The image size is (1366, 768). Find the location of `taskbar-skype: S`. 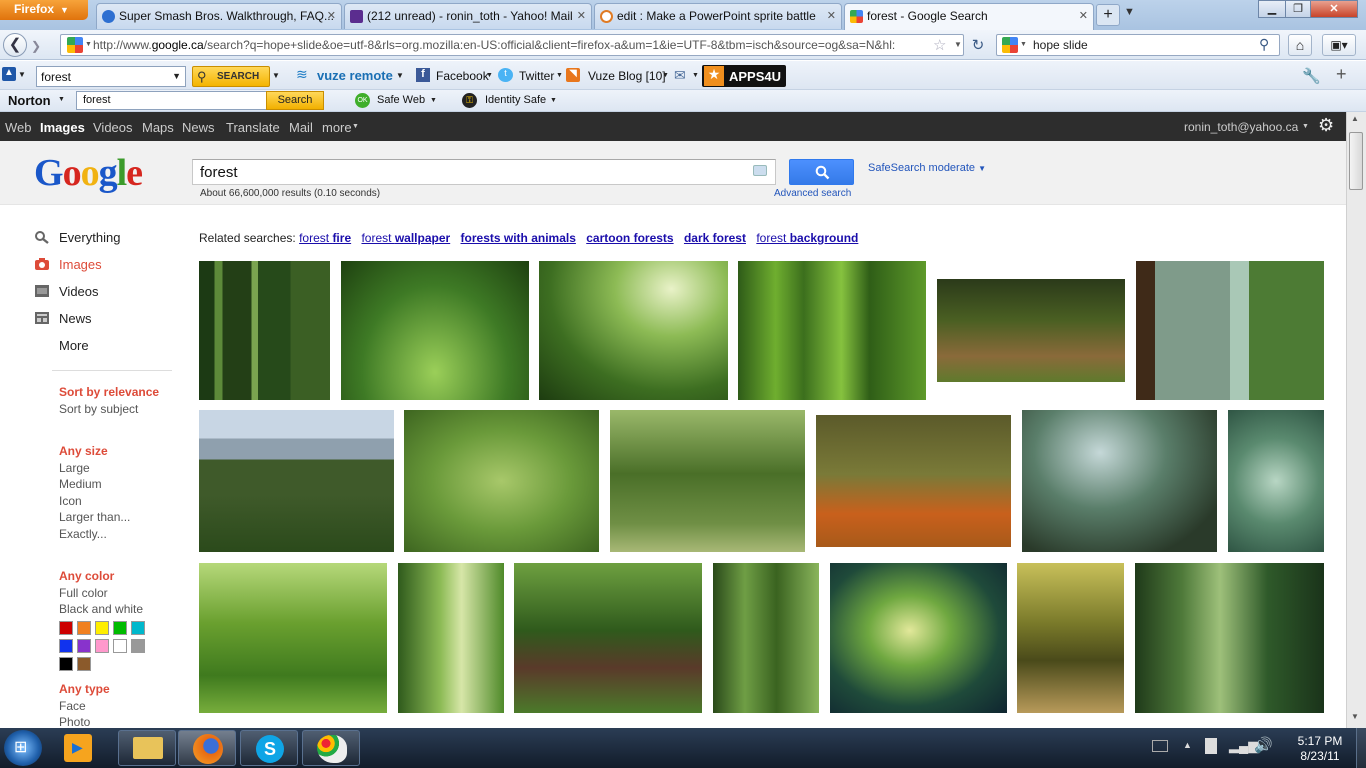

taskbar-skype: S is located at coordinates (269, 748).